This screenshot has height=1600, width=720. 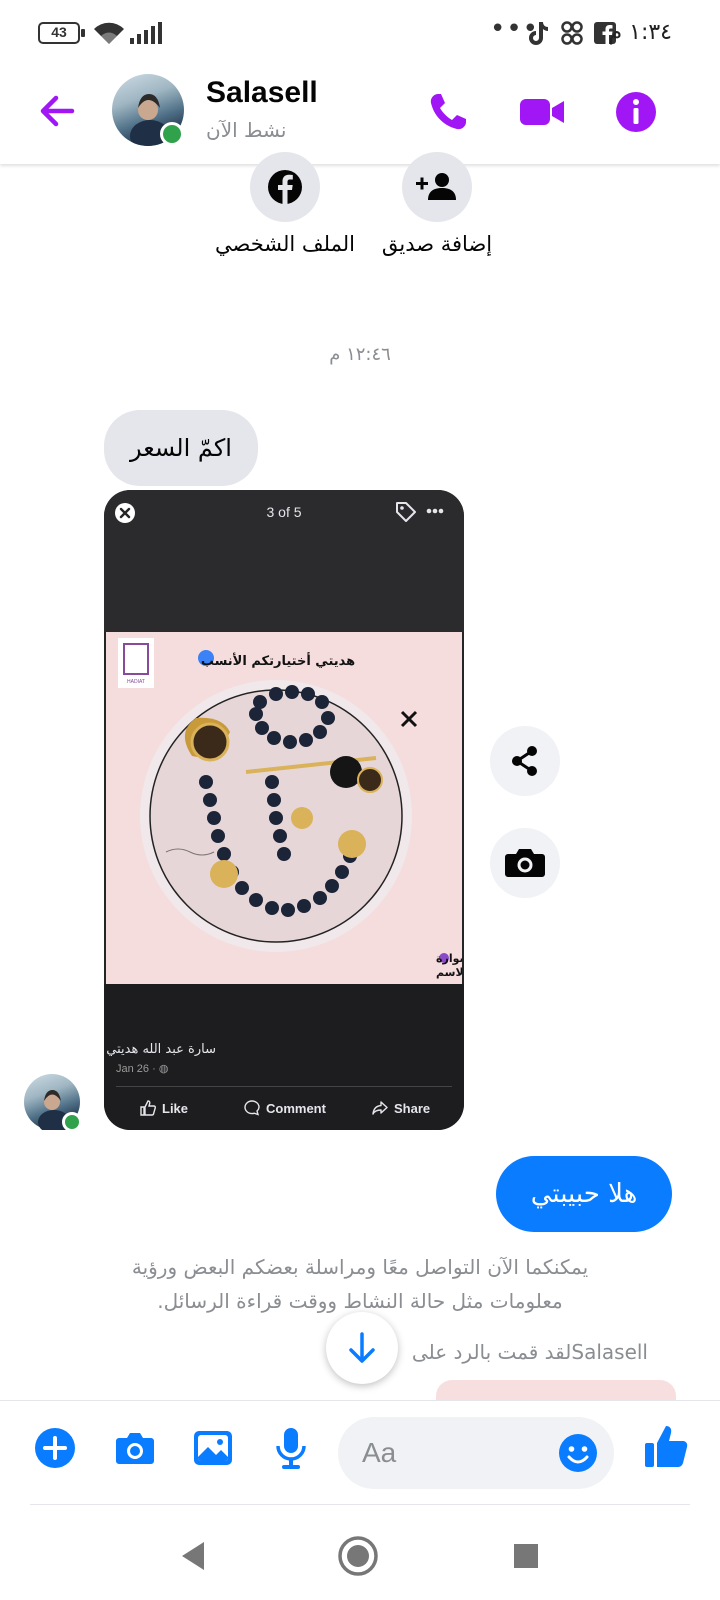 I want to click on camera-reply-button, so click(x=525, y=863).